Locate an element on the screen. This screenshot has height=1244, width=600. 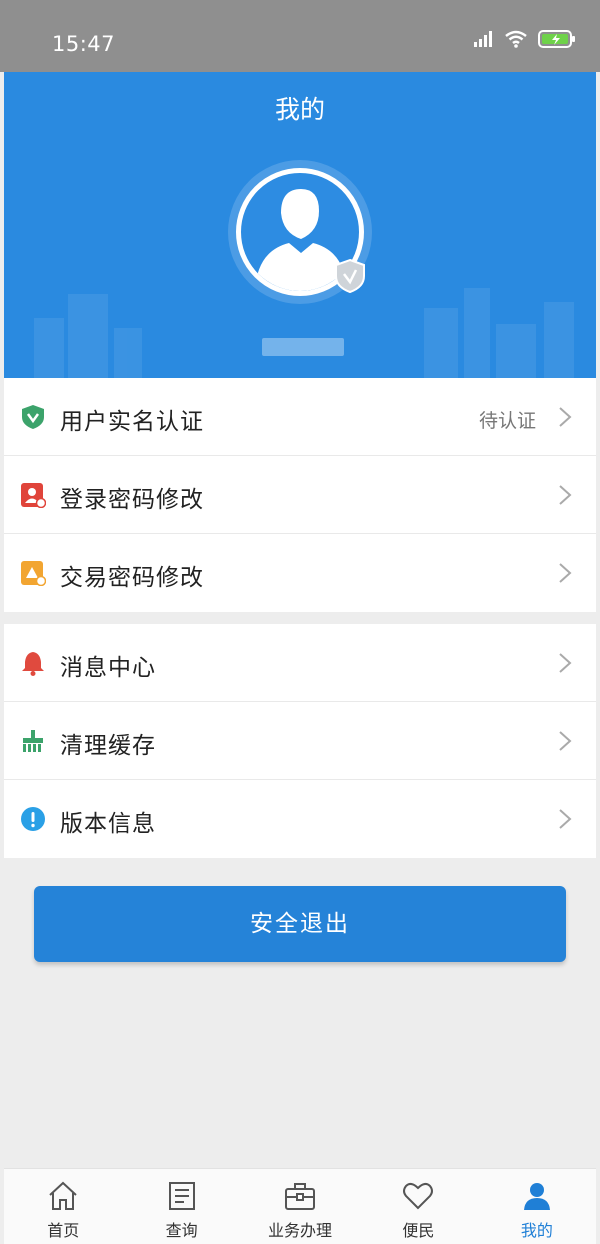
menu-label: 交易密码修改 is located at coordinates (132, 578).